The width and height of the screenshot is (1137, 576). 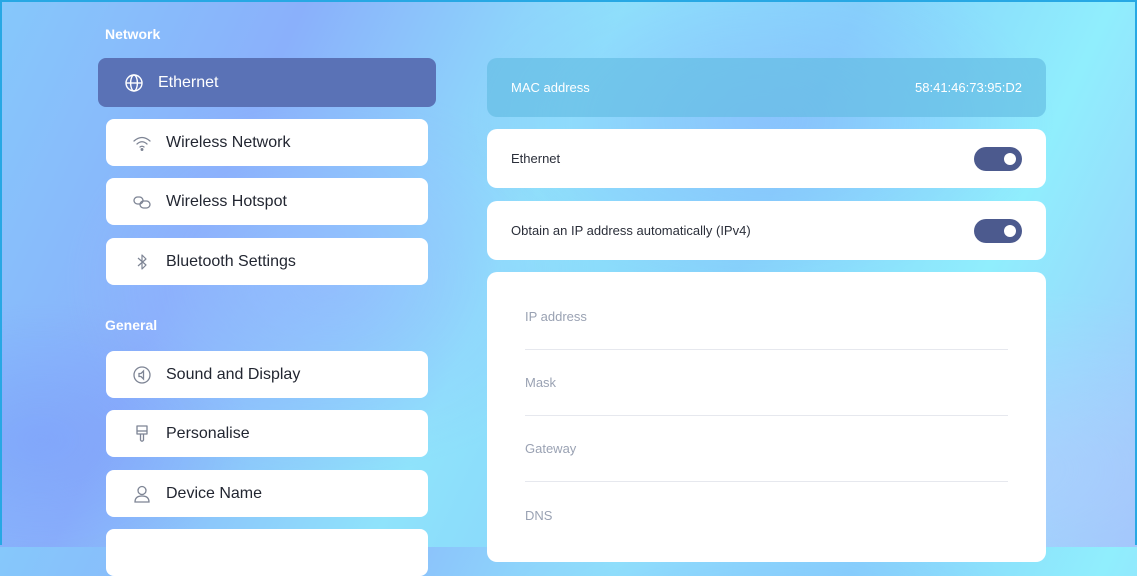 I want to click on sidebar-item-wireless-network: Wireless Network, so click(x=267, y=142).